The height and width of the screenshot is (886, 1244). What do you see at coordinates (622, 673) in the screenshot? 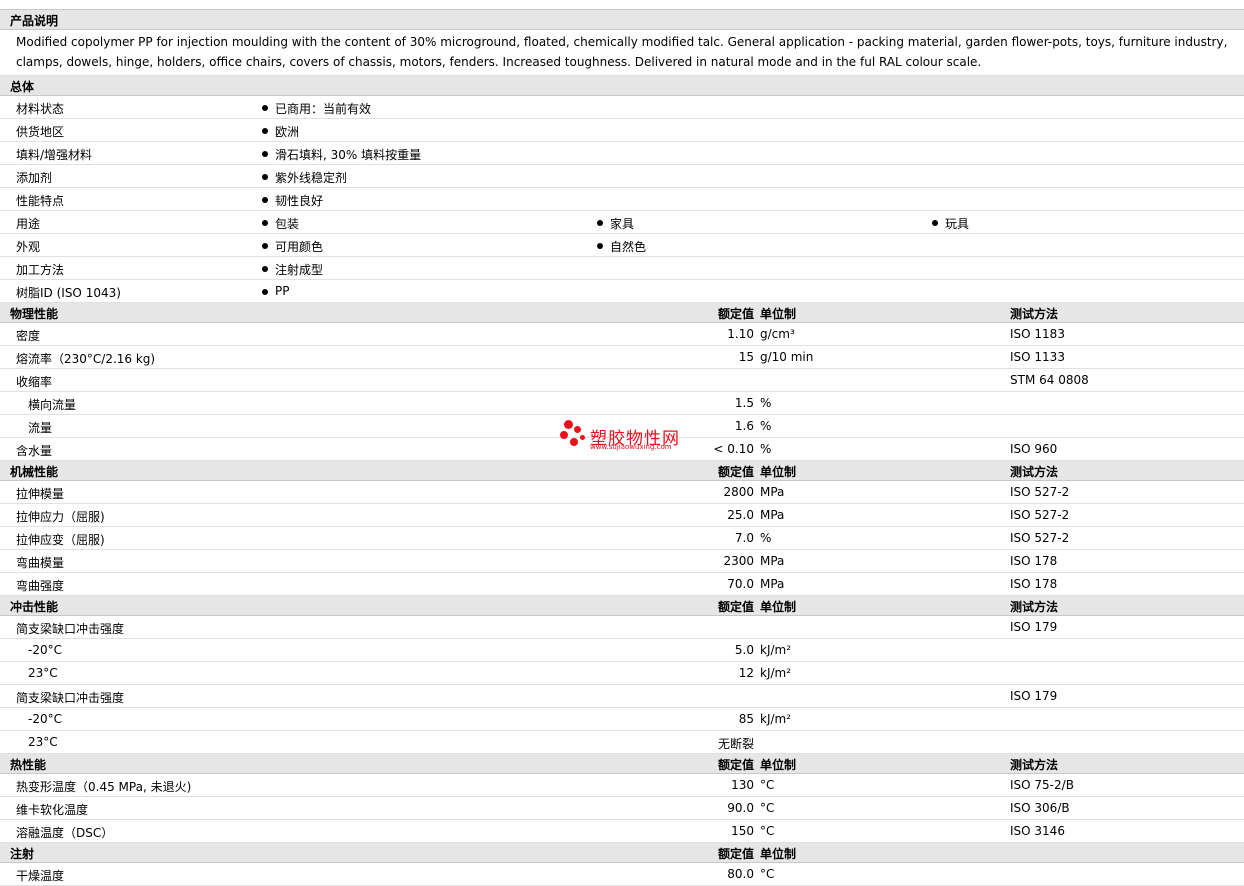
I see `table-row: 23°C 12 kJ/m²` at bounding box center [622, 673].